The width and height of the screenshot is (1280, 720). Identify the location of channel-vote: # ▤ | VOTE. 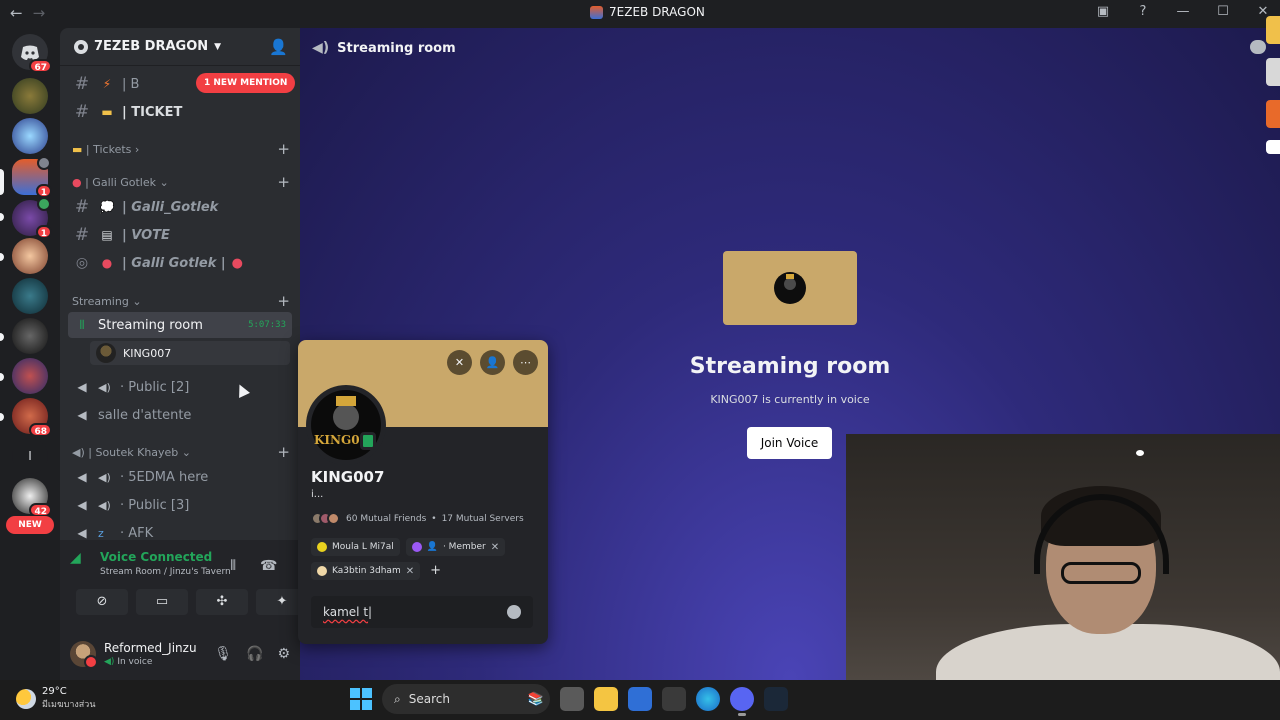
(180, 235).